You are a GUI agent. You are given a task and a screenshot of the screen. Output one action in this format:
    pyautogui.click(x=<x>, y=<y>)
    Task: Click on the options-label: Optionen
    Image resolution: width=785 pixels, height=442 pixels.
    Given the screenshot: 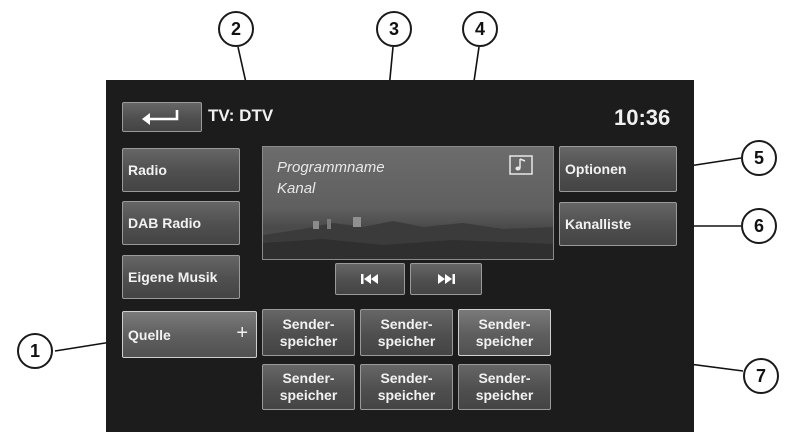 What is the action you would take?
    pyautogui.click(x=596, y=169)
    